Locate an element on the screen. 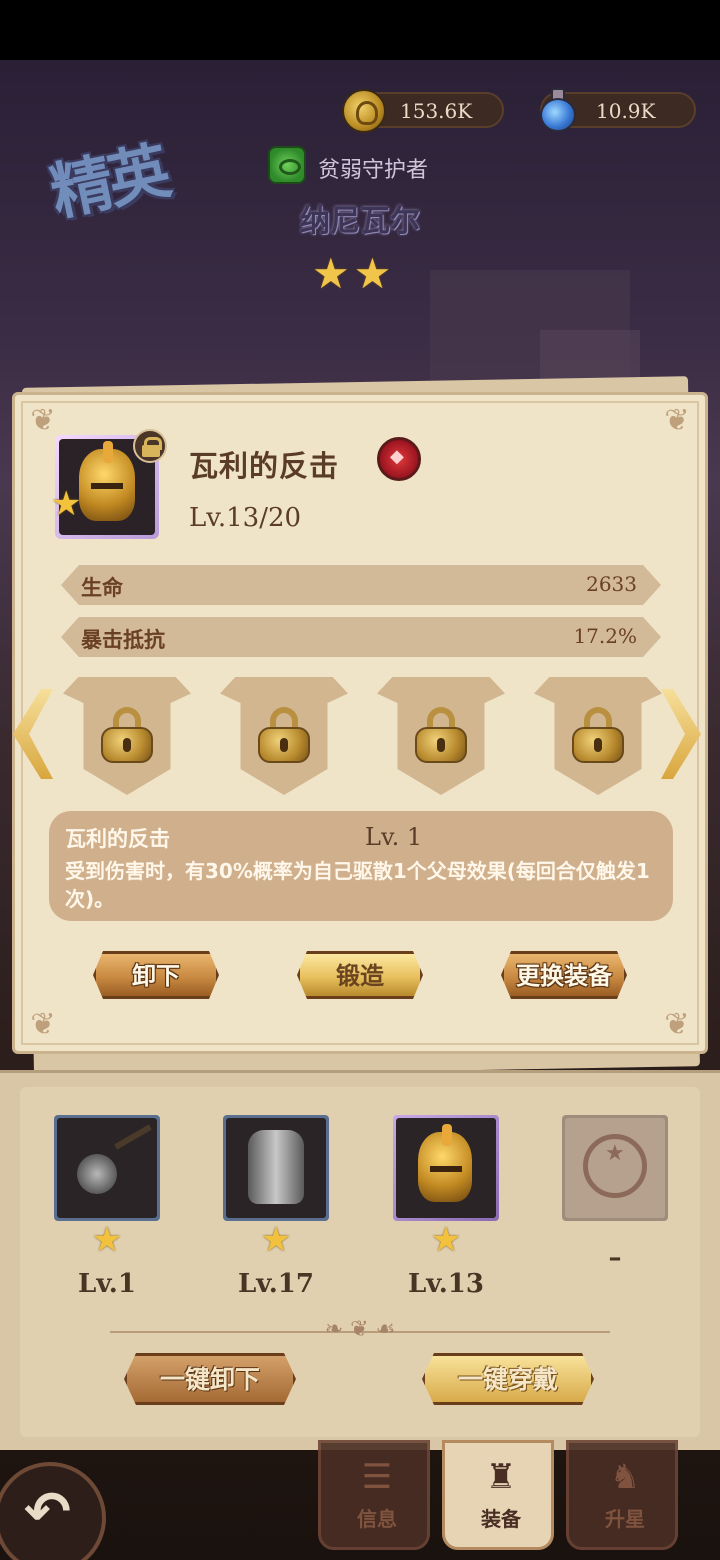  skill-level: Lv. 1 is located at coordinates (394, 837).